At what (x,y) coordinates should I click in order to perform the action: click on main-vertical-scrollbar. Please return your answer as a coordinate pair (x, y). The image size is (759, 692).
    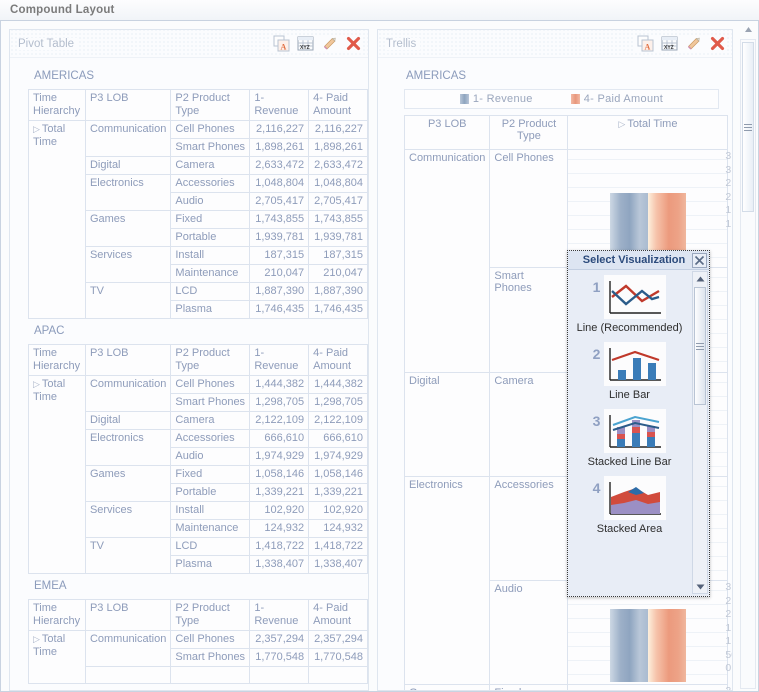
    Looking at the image, I should click on (748, 356).